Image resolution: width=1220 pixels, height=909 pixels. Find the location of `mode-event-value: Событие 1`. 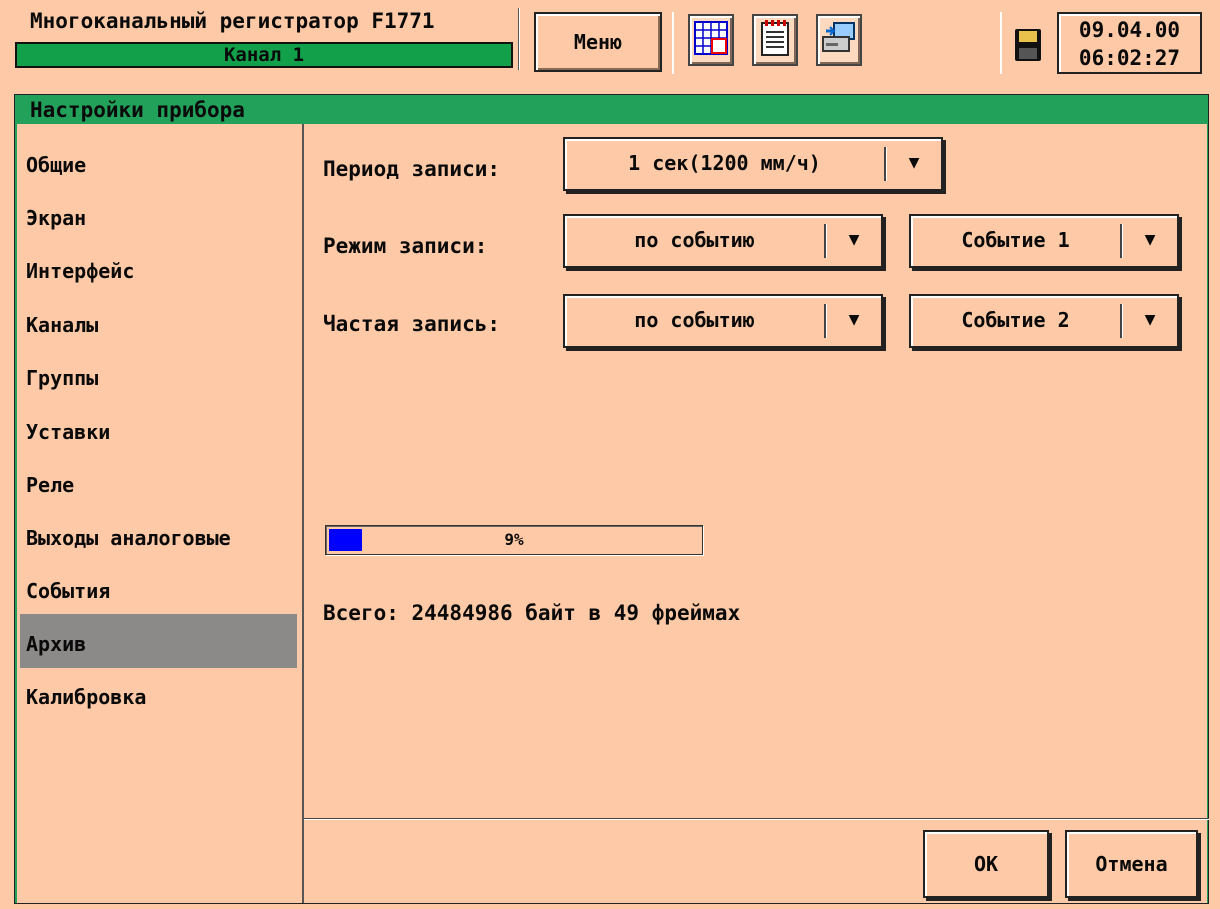

mode-event-value: Событие 1 is located at coordinates (1015, 240).